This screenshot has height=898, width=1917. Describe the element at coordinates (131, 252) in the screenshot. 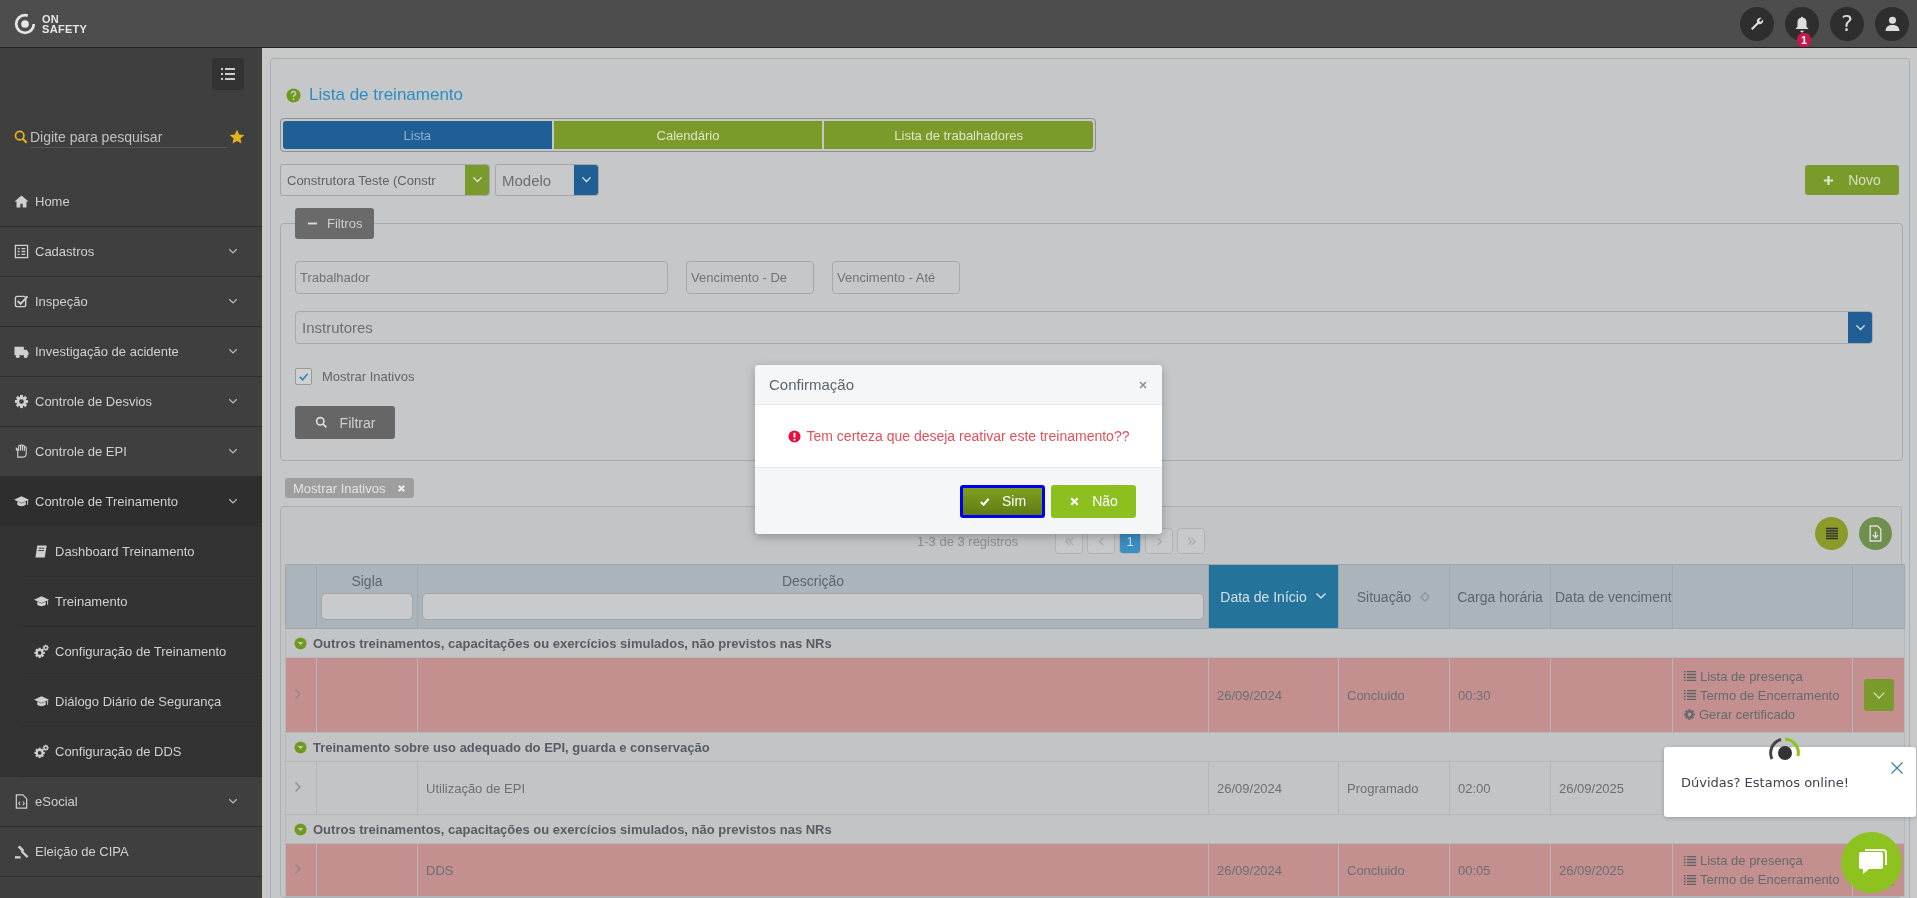

I see `sidebar-item: Cadastros` at that location.